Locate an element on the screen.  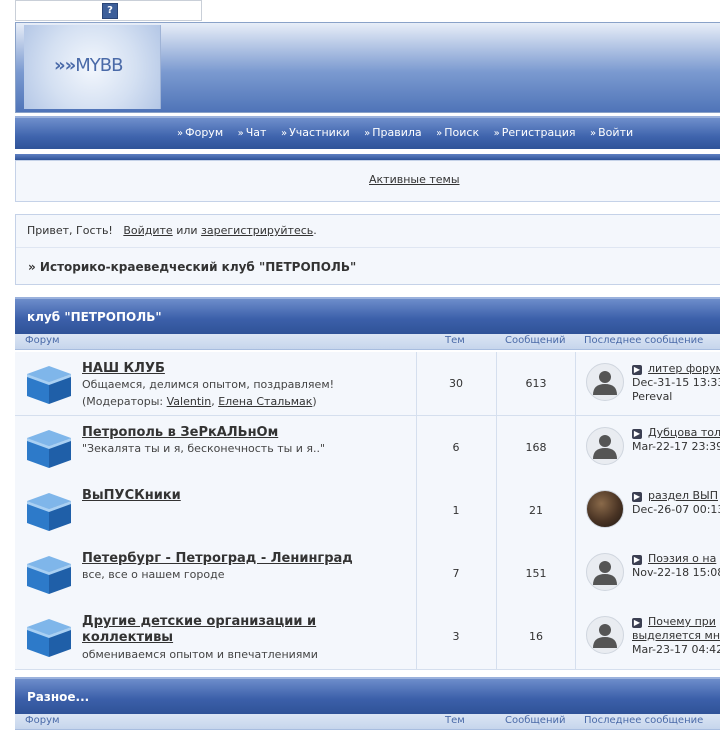
greeting-suffix: . is located at coordinates (315, 230).